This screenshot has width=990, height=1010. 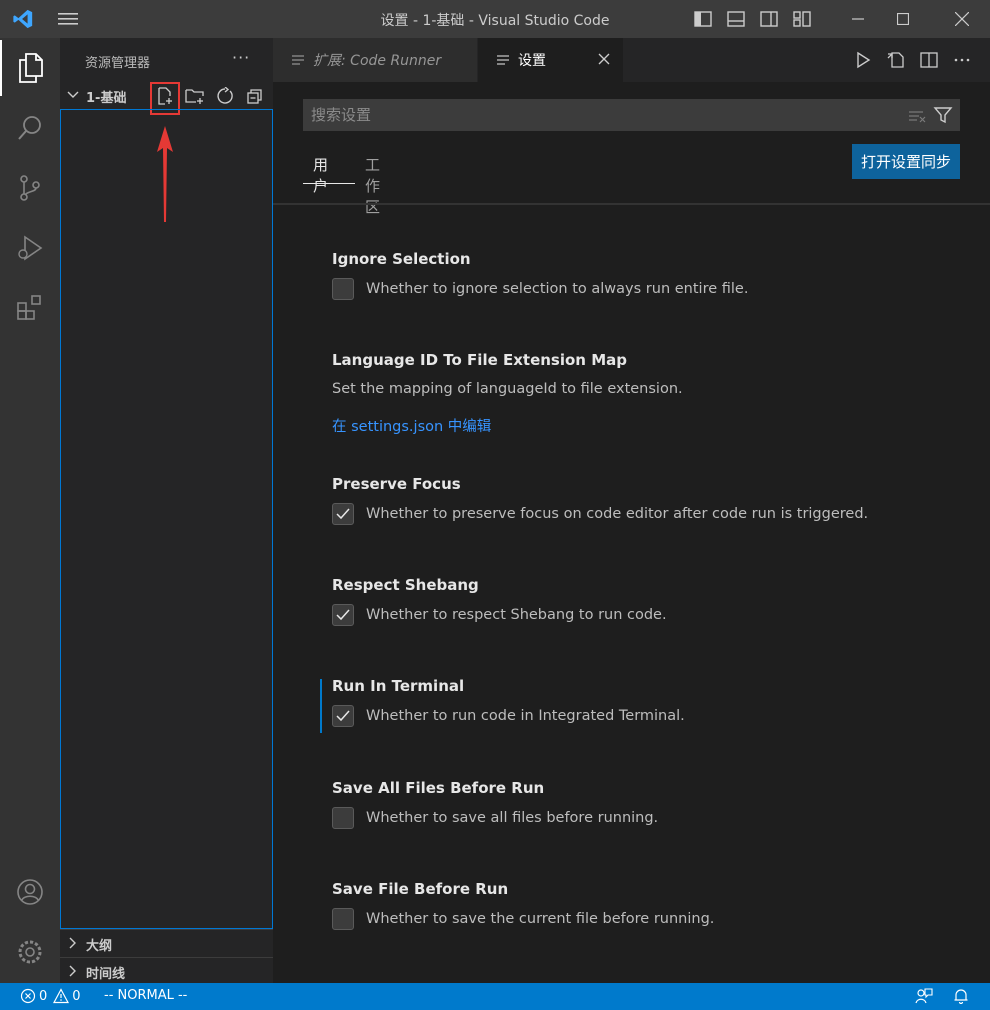 What do you see at coordinates (298, 60) in the screenshot?
I see `preview-icon` at bounding box center [298, 60].